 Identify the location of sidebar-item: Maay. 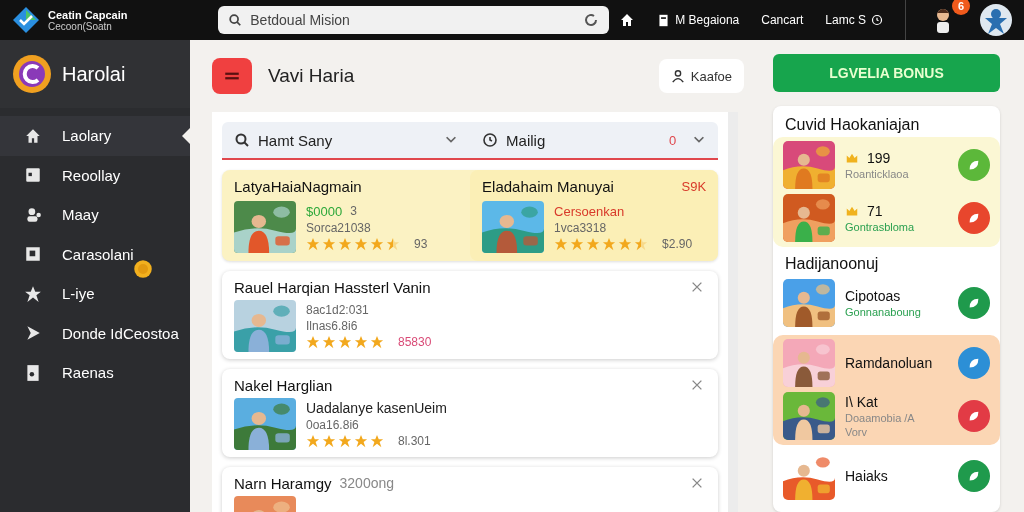
(95, 215).